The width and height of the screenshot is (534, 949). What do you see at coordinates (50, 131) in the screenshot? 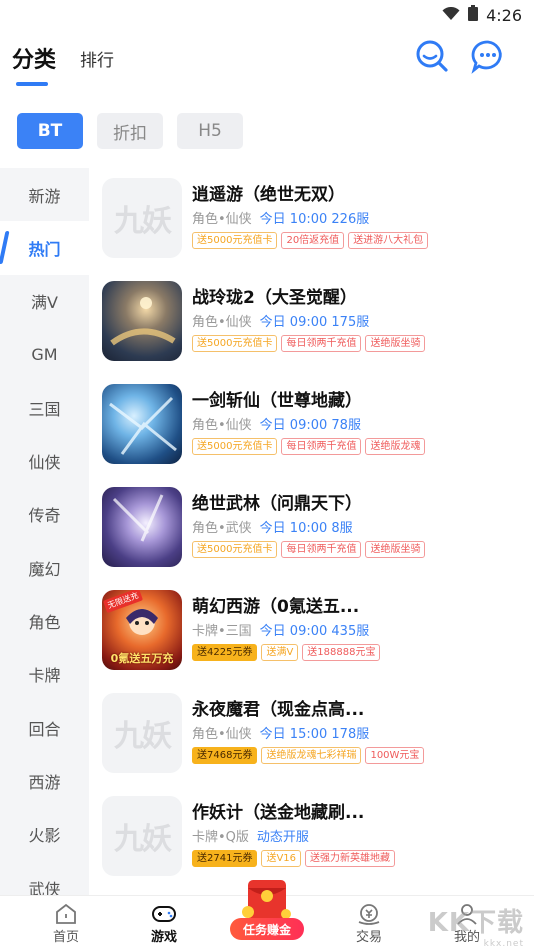
I see `filter-bt: BT` at bounding box center [50, 131].